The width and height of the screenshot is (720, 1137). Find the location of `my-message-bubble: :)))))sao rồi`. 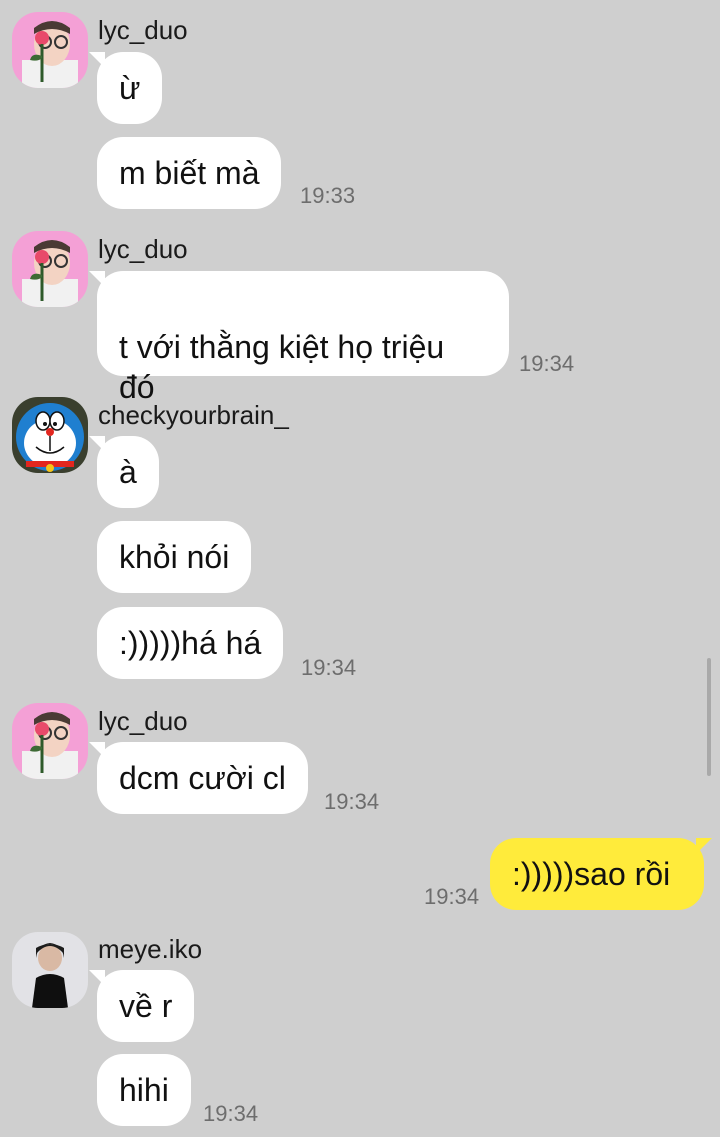

my-message-bubble: :)))))sao rồi is located at coordinates (601, 874).